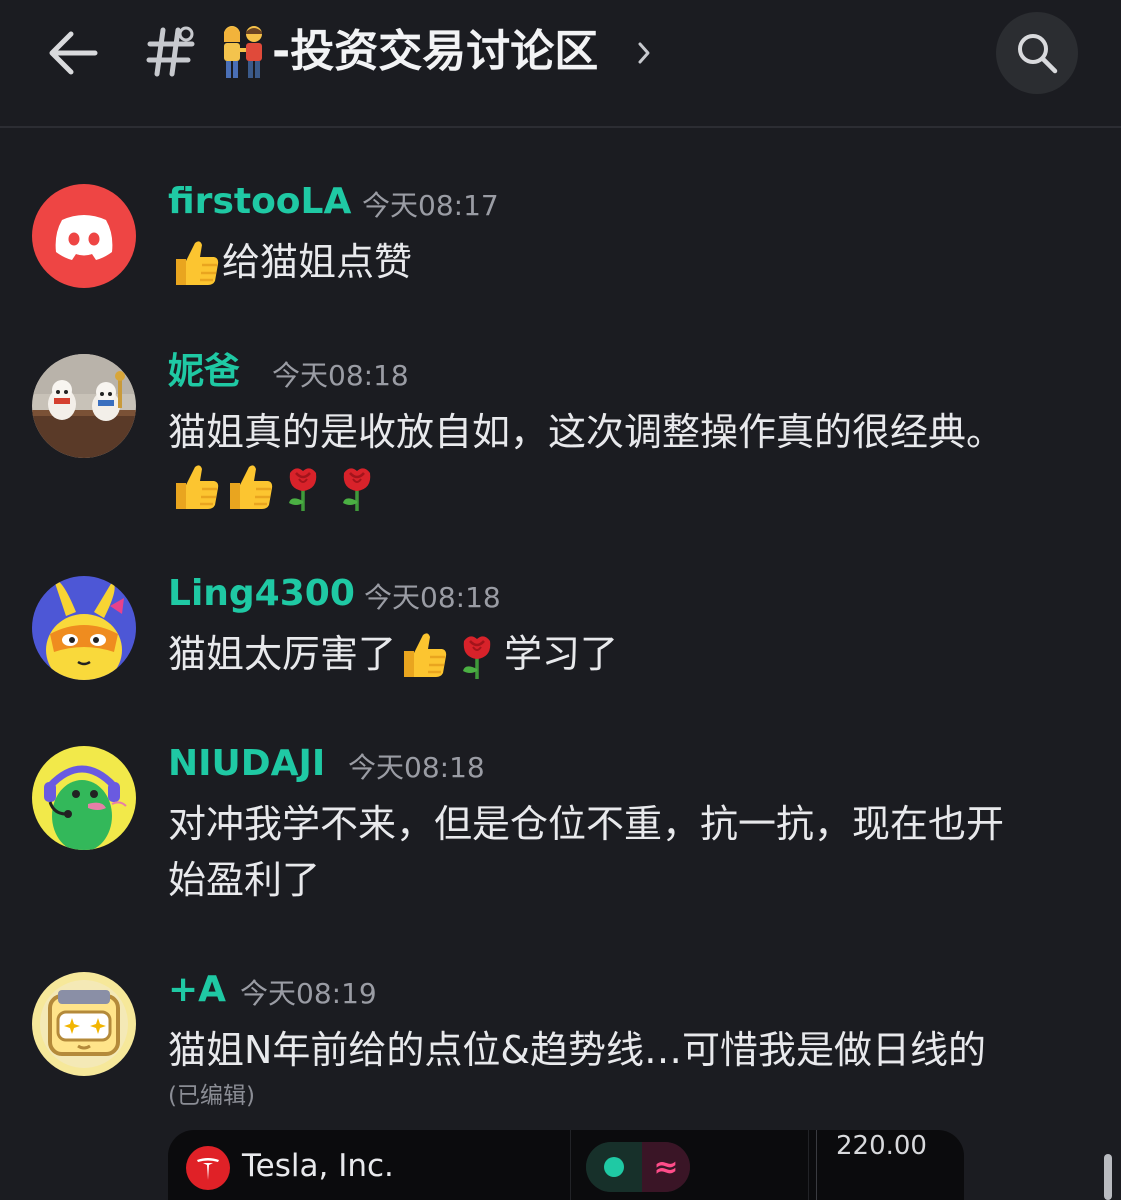  I want to click on back-button, so click(73, 53).